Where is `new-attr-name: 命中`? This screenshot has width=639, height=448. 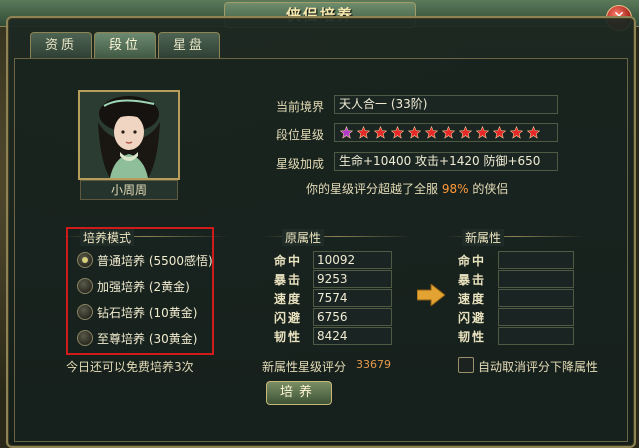 new-attr-name: 命中 is located at coordinates (472, 261).